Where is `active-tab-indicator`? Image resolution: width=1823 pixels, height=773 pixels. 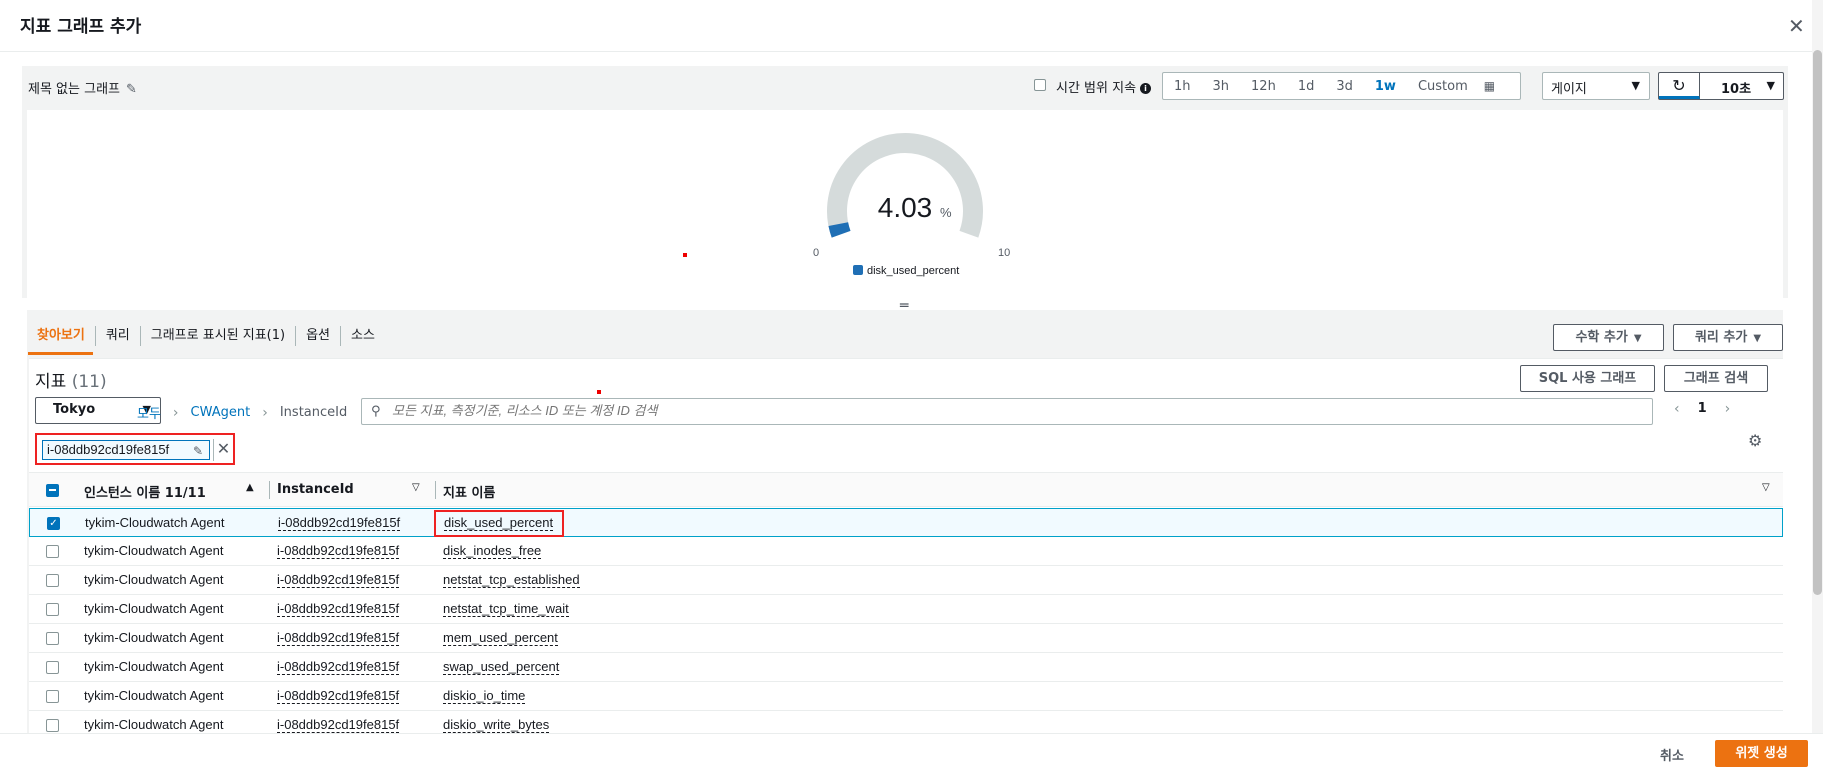 active-tab-indicator is located at coordinates (60, 353).